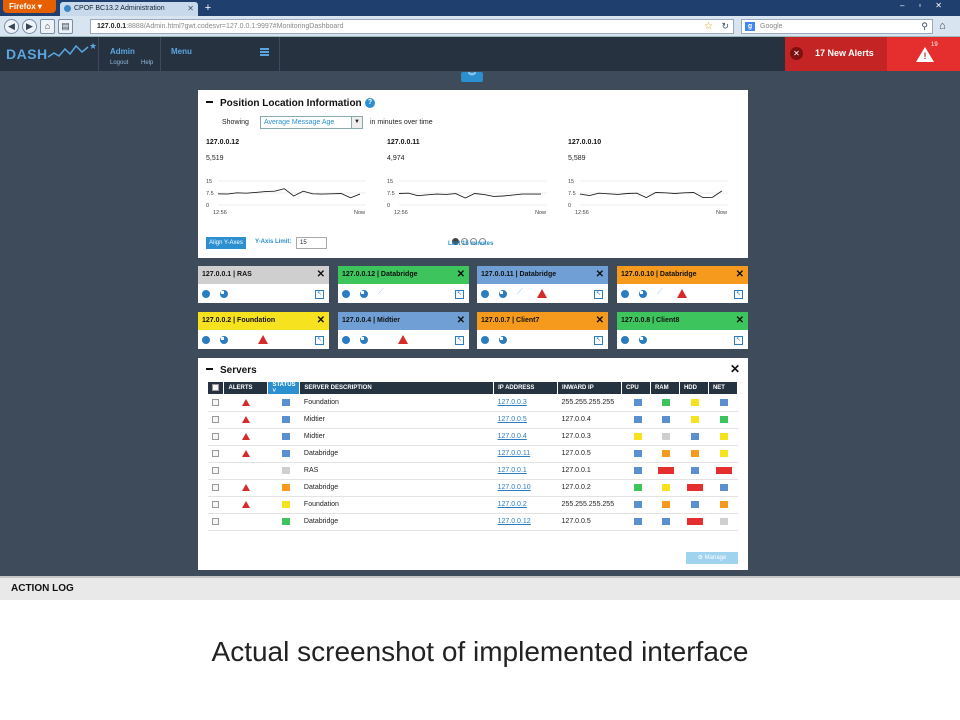 The image size is (960, 720). I want to click on menu-label: Menu, so click(181, 51).